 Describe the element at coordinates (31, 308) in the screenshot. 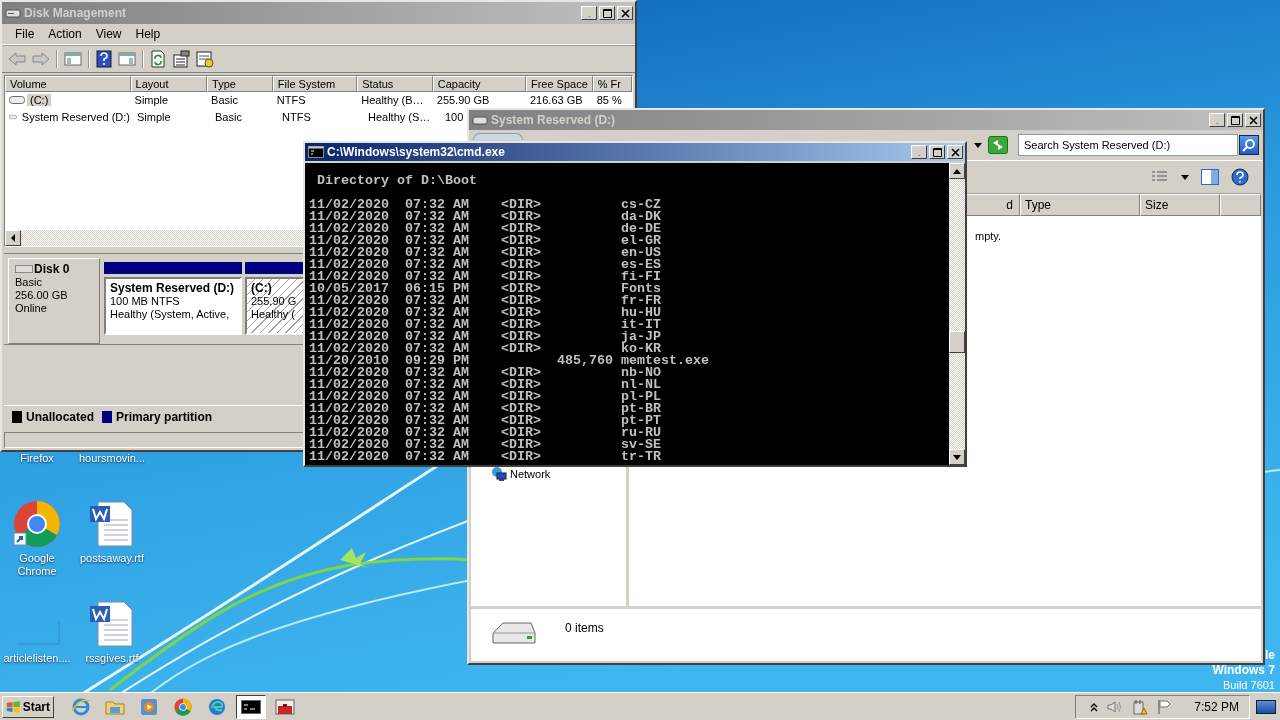

I see `disk-status: Online` at that location.